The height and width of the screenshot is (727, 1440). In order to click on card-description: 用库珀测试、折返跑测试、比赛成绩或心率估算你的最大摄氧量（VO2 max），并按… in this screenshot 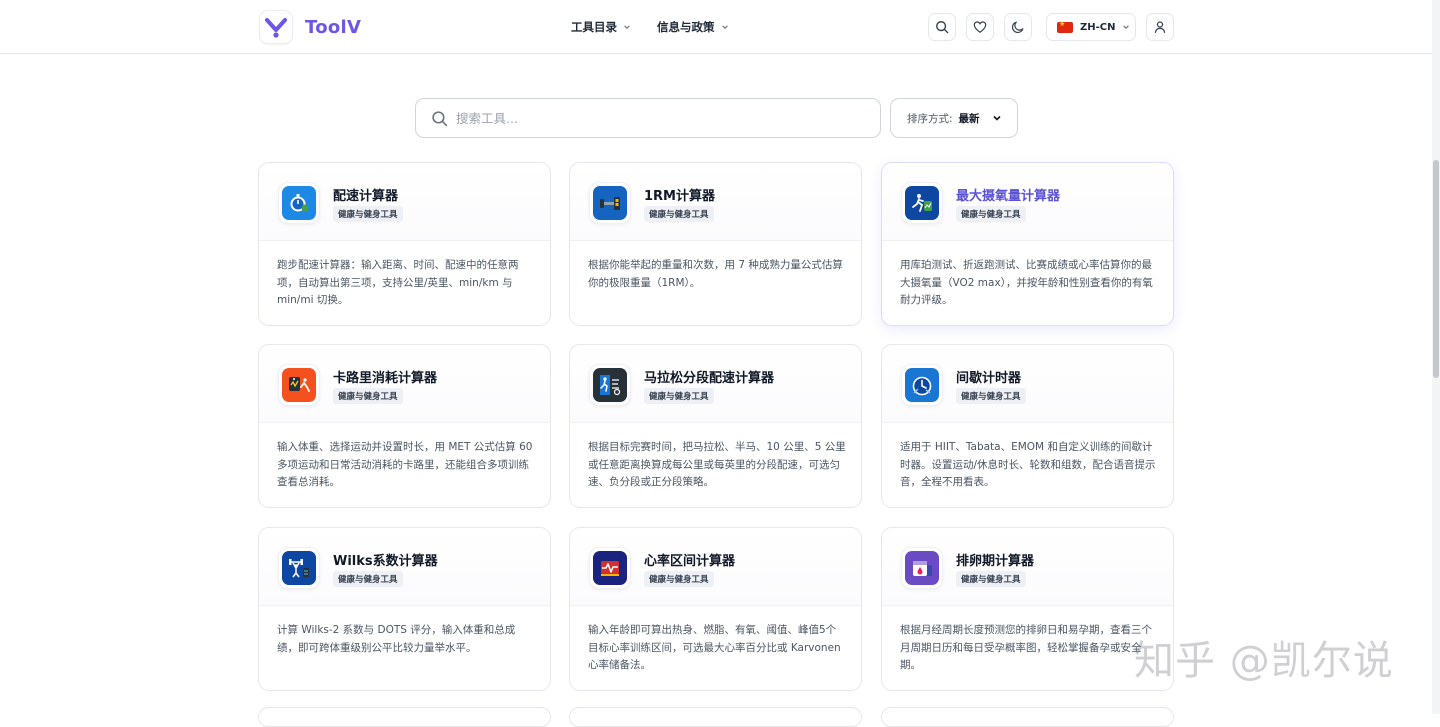, I will do `click(1026, 282)`.